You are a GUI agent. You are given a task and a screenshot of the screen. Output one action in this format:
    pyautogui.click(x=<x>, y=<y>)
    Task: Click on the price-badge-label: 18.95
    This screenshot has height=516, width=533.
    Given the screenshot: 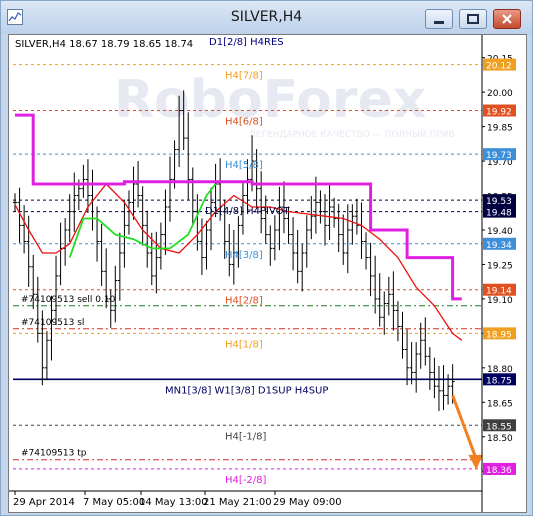 What is the action you would take?
    pyautogui.click(x=499, y=335)
    